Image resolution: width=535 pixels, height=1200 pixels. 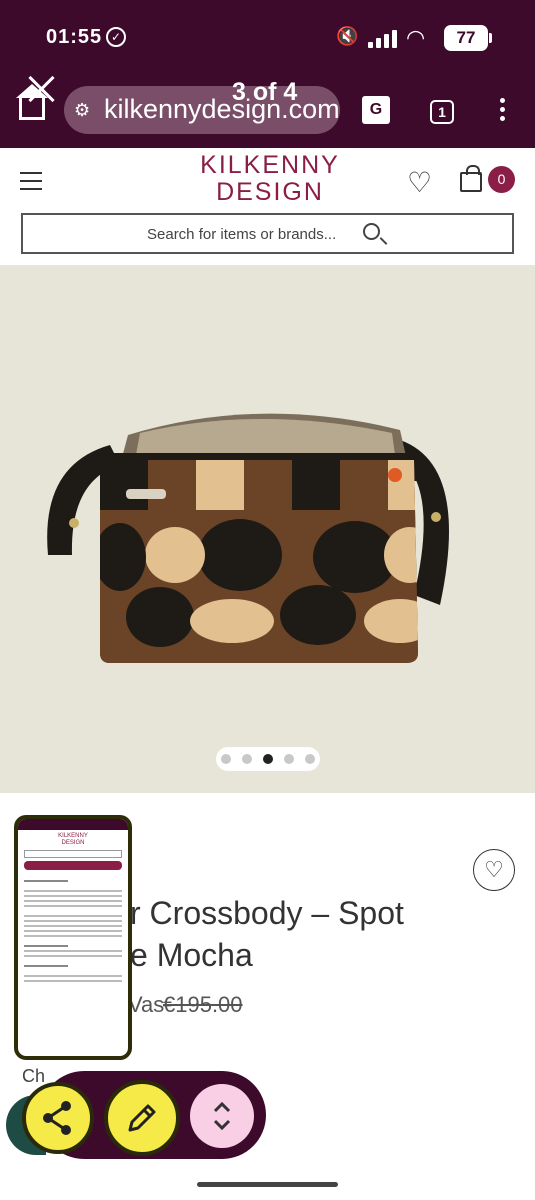 What do you see at coordinates (442, 112) in the screenshot?
I see `tab-switcher-button: 1` at bounding box center [442, 112].